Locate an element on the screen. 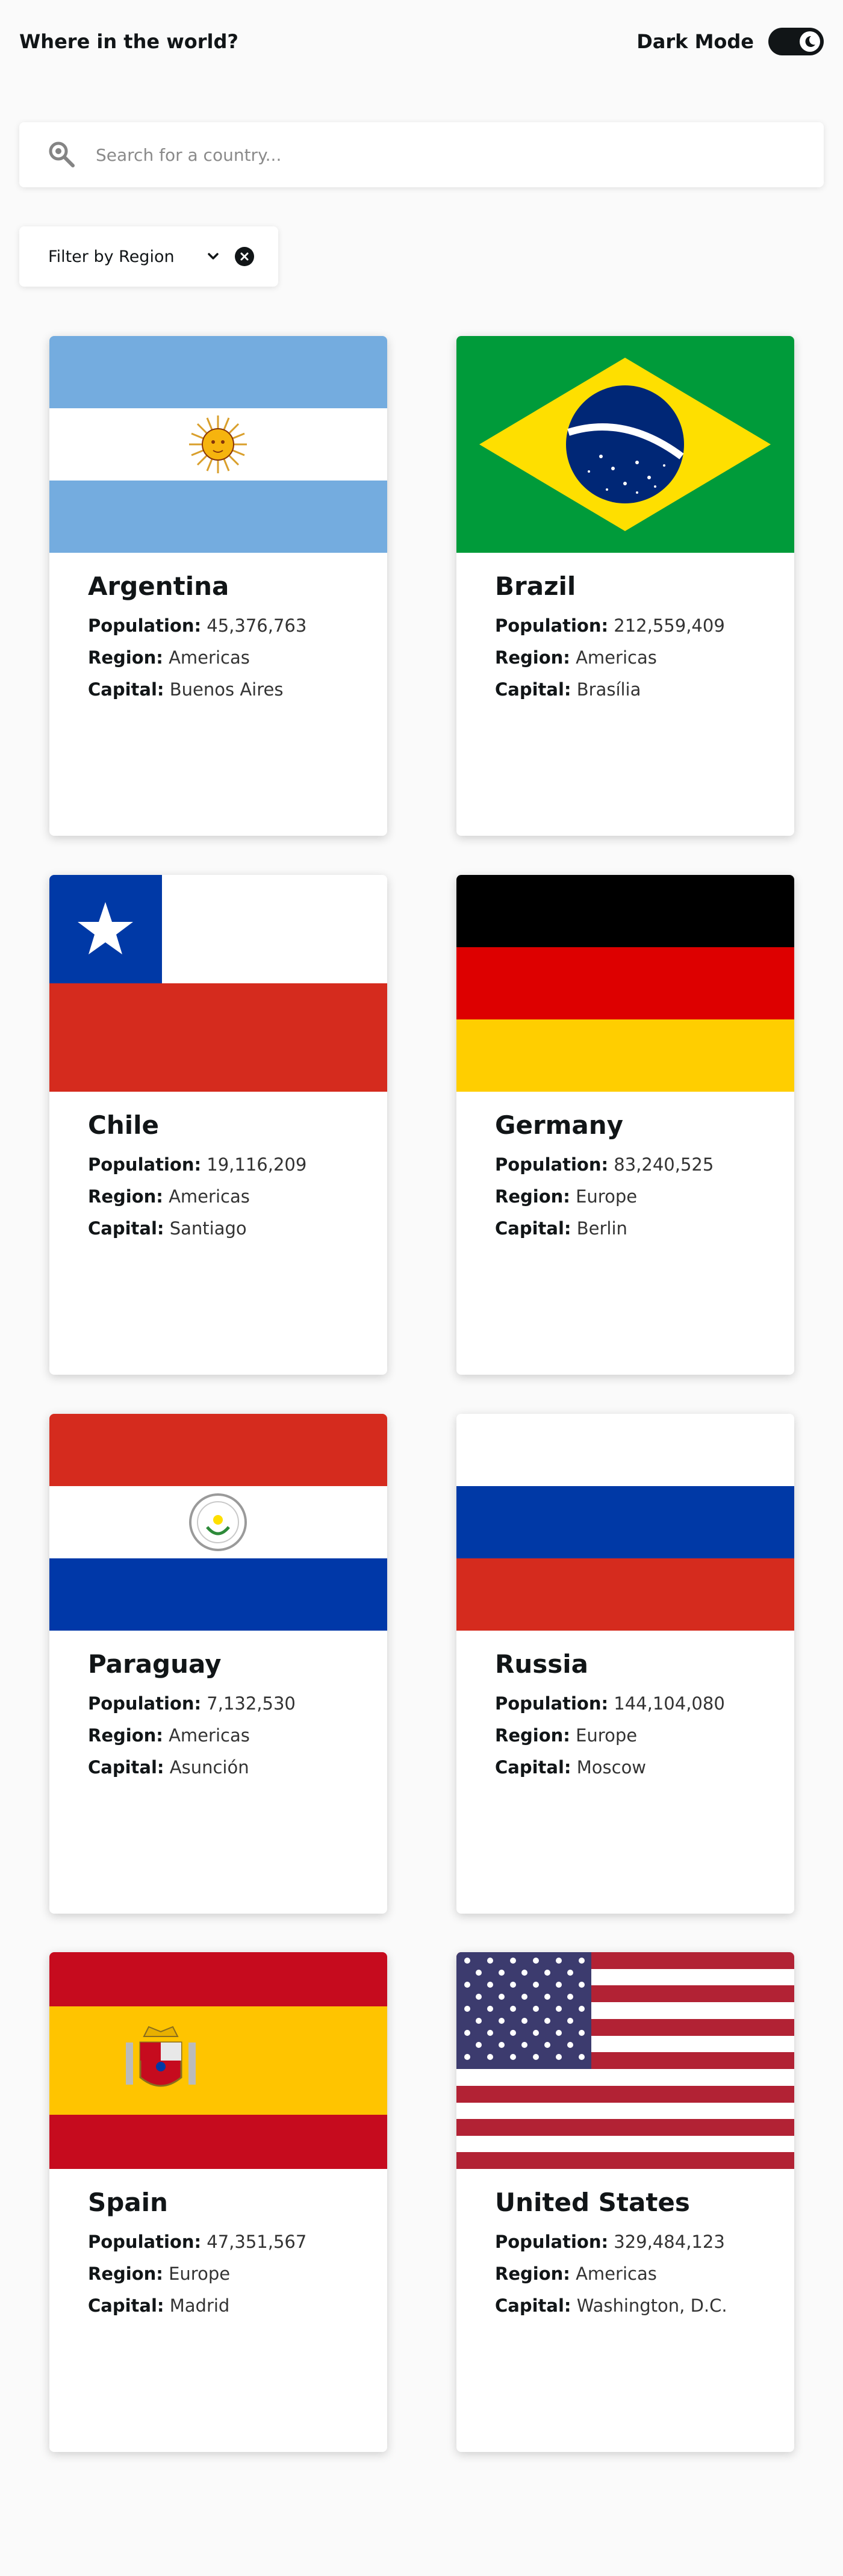  country-name: Spain is located at coordinates (128, 2203).